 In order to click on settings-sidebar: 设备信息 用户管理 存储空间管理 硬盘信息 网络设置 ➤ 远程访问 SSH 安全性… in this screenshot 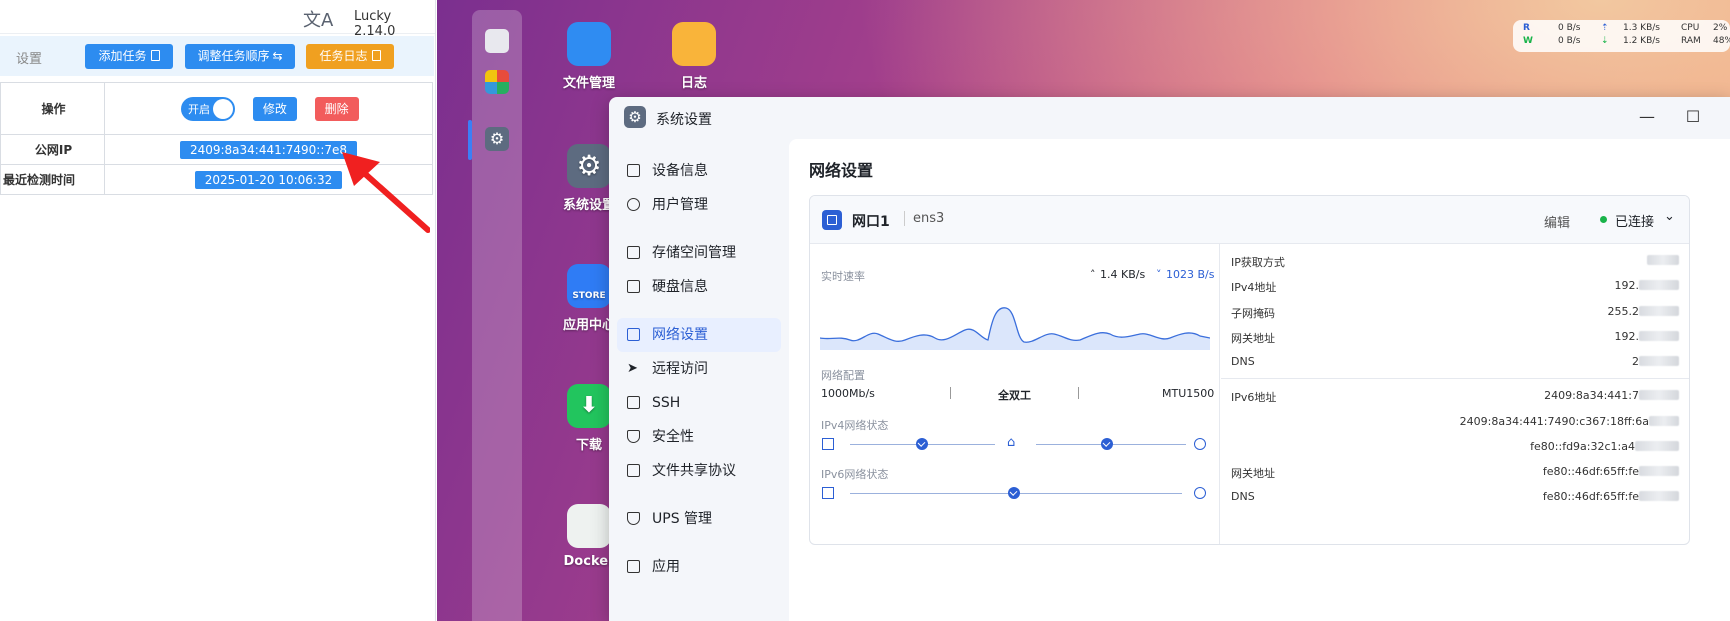, I will do `click(699, 380)`.